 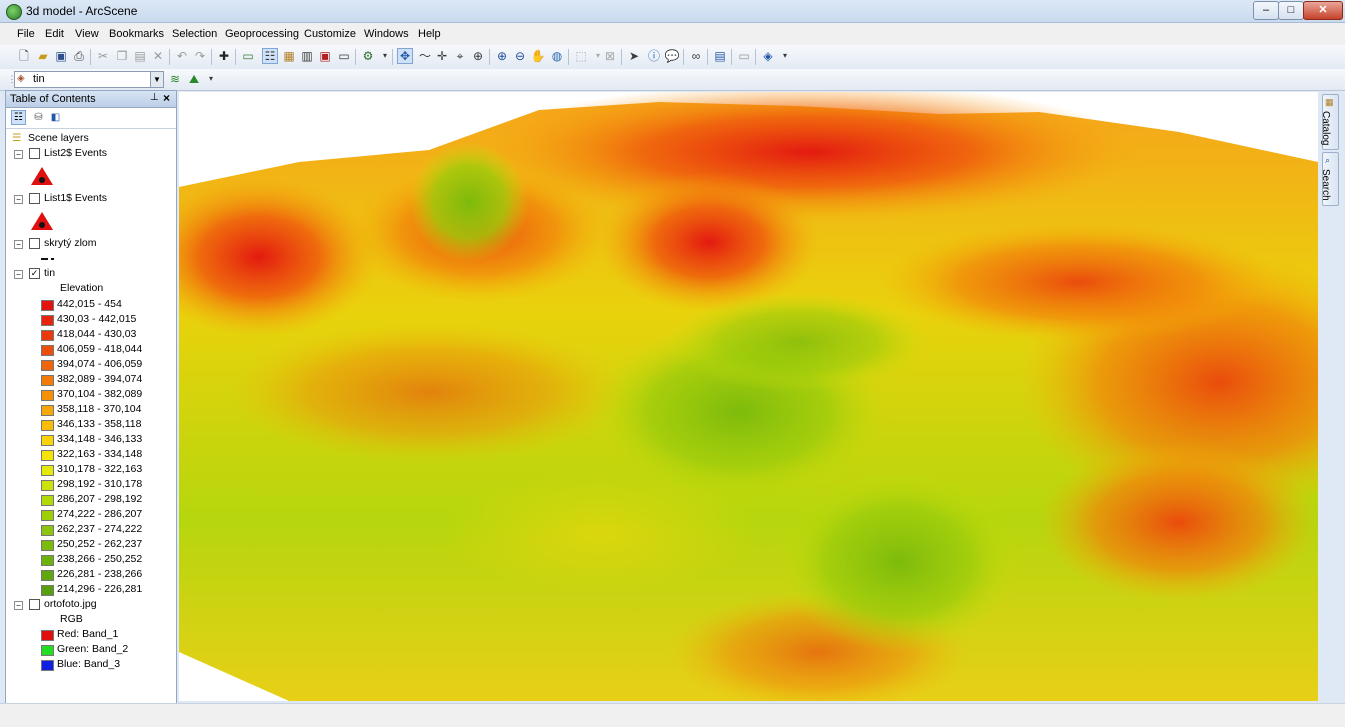 I want to click on layer-lighting-icon: ⛰, so click(x=194, y=79).